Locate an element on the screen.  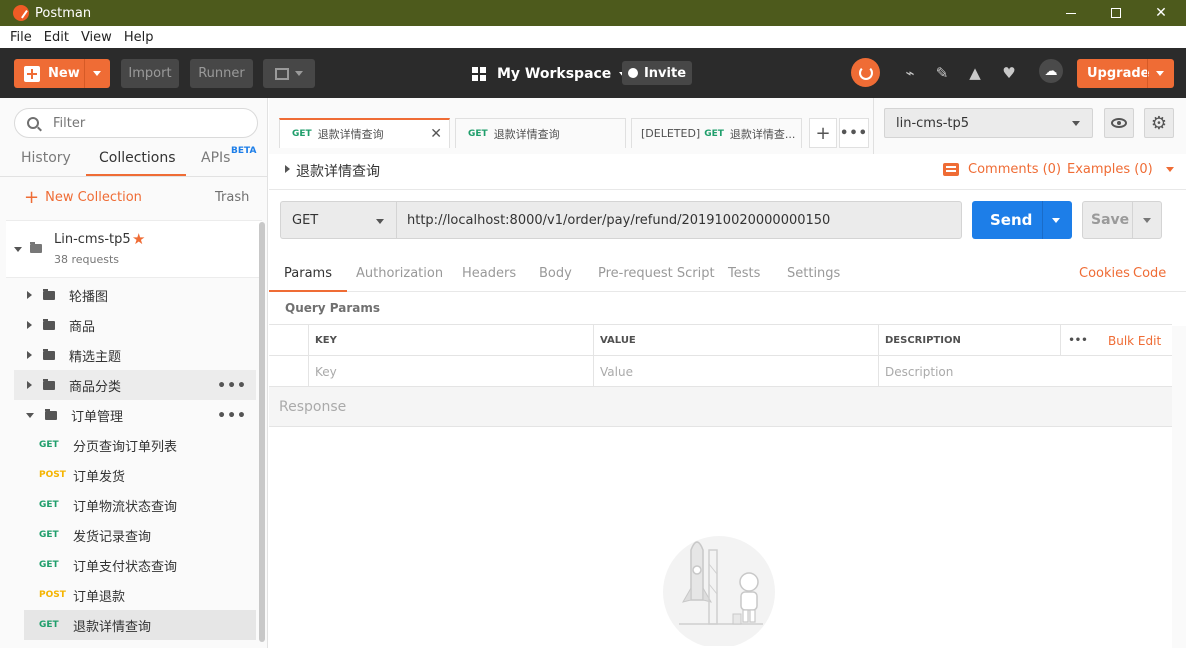
method-select: GET is located at coordinates (338, 220).